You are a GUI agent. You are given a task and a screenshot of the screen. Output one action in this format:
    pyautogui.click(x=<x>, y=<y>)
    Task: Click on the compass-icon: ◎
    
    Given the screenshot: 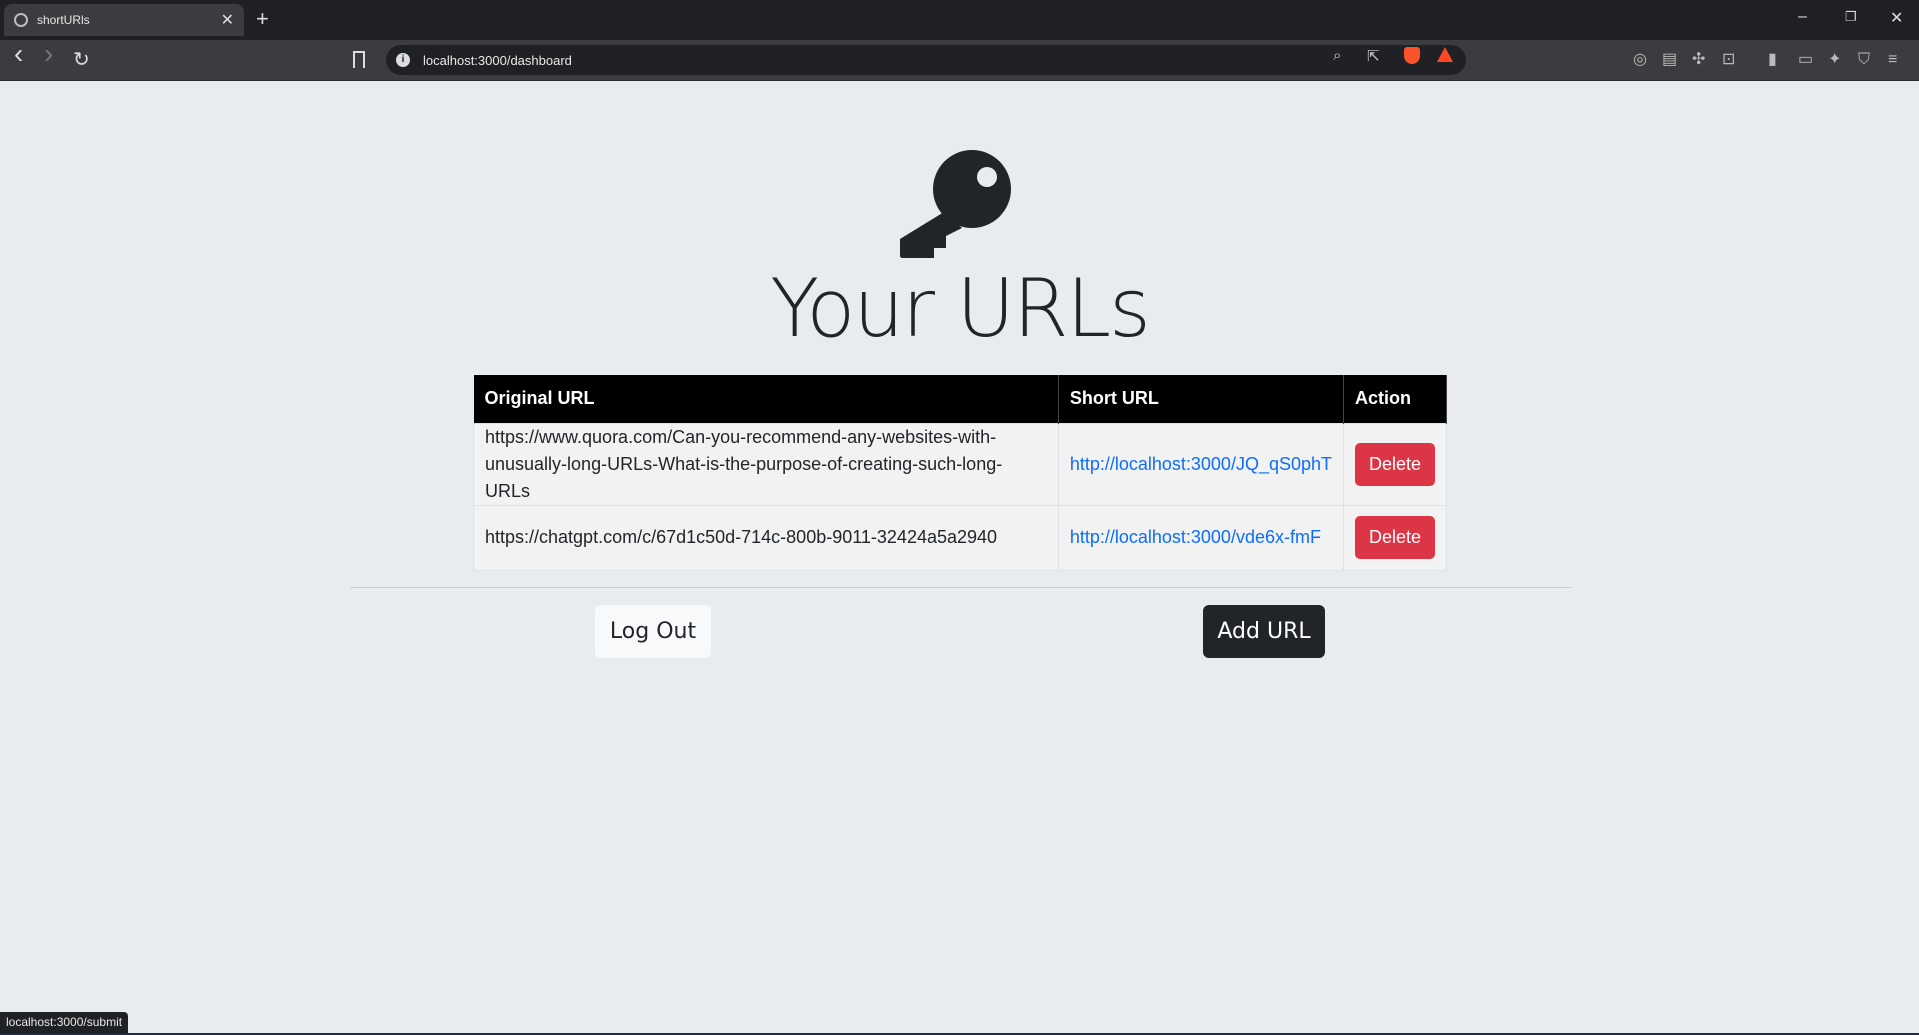 What is the action you would take?
    pyautogui.click(x=1640, y=60)
    